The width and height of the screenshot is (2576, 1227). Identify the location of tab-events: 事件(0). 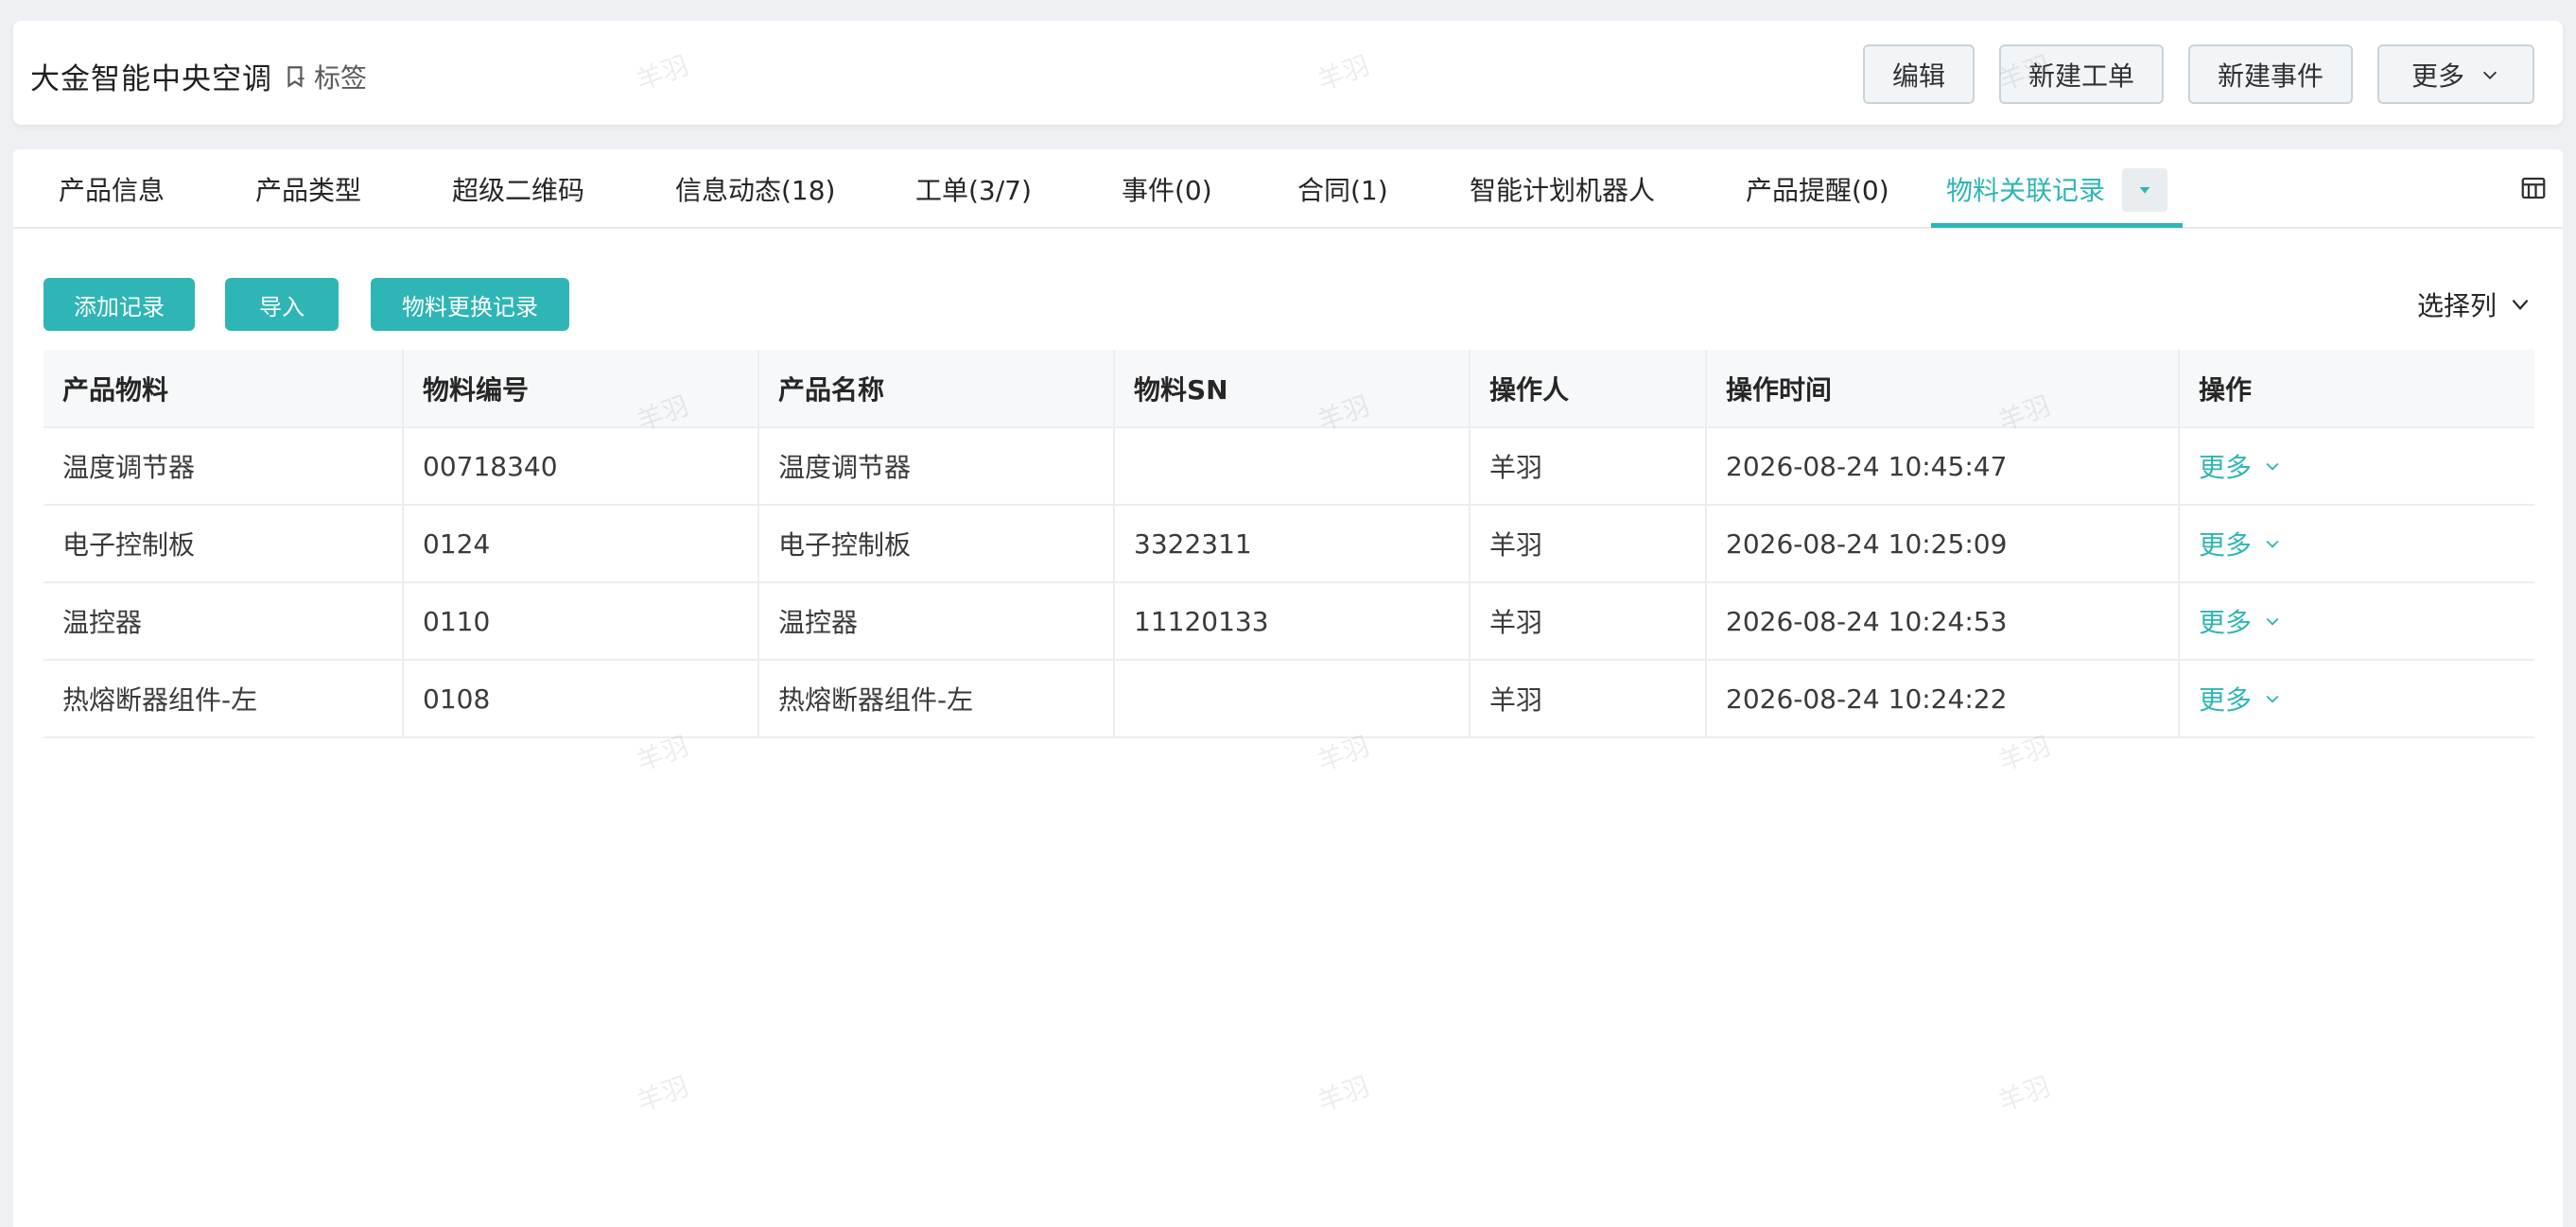
(1167, 189).